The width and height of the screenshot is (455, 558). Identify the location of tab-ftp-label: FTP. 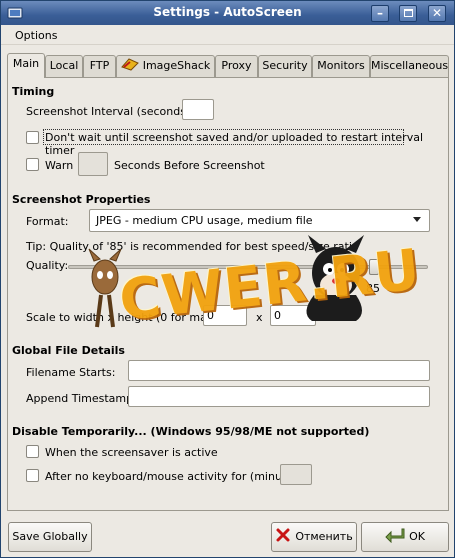
(99, 65).